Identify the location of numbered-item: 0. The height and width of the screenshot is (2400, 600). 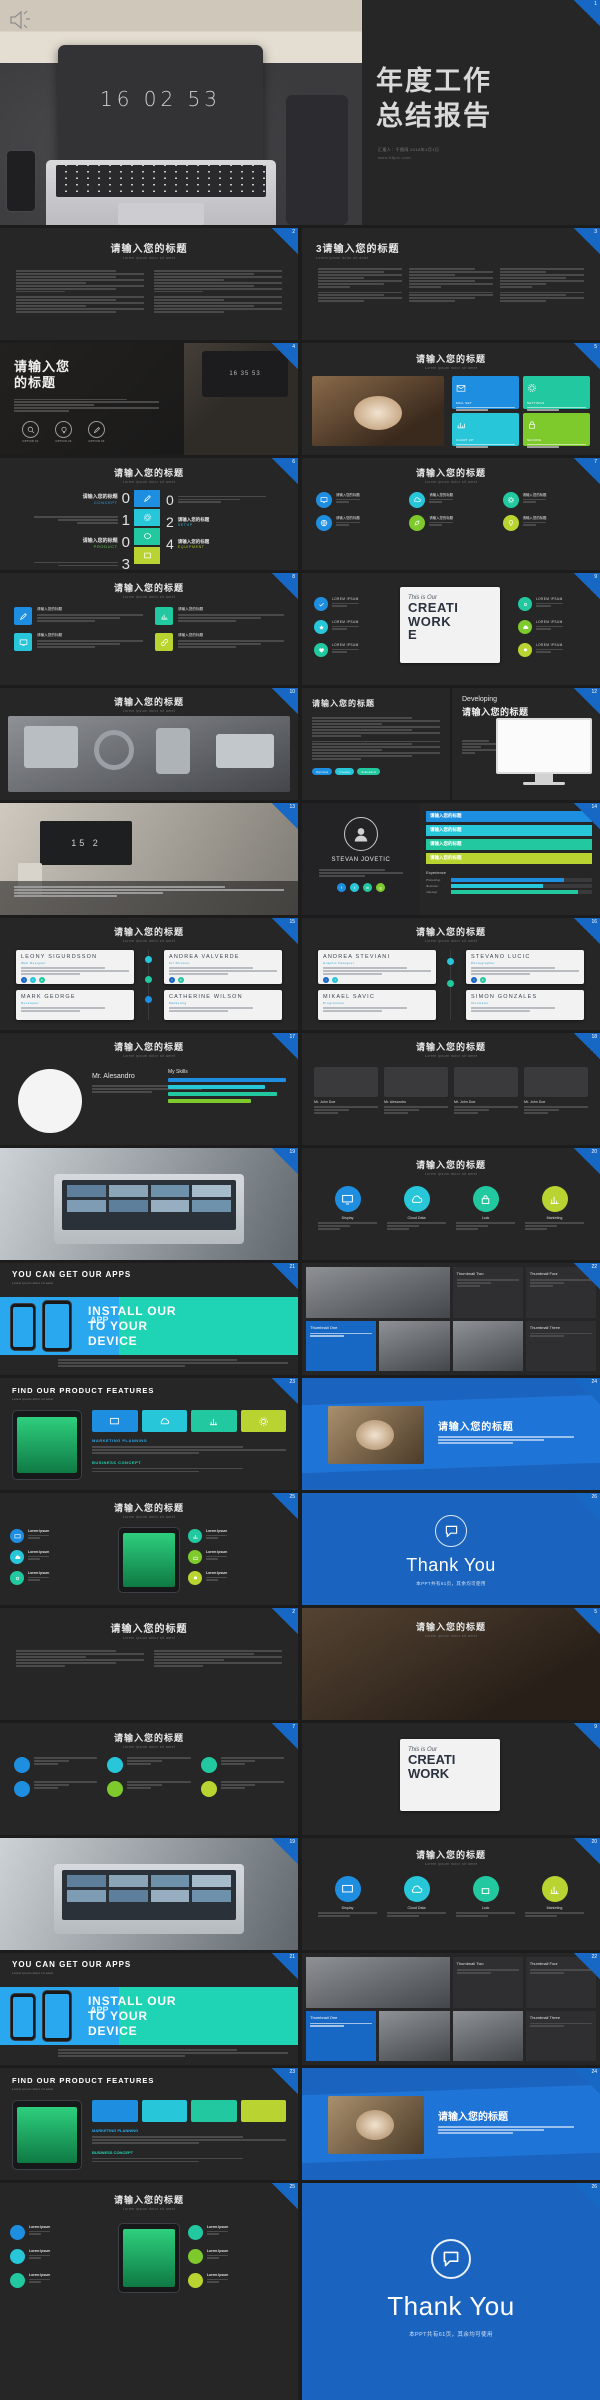
(228, 500).